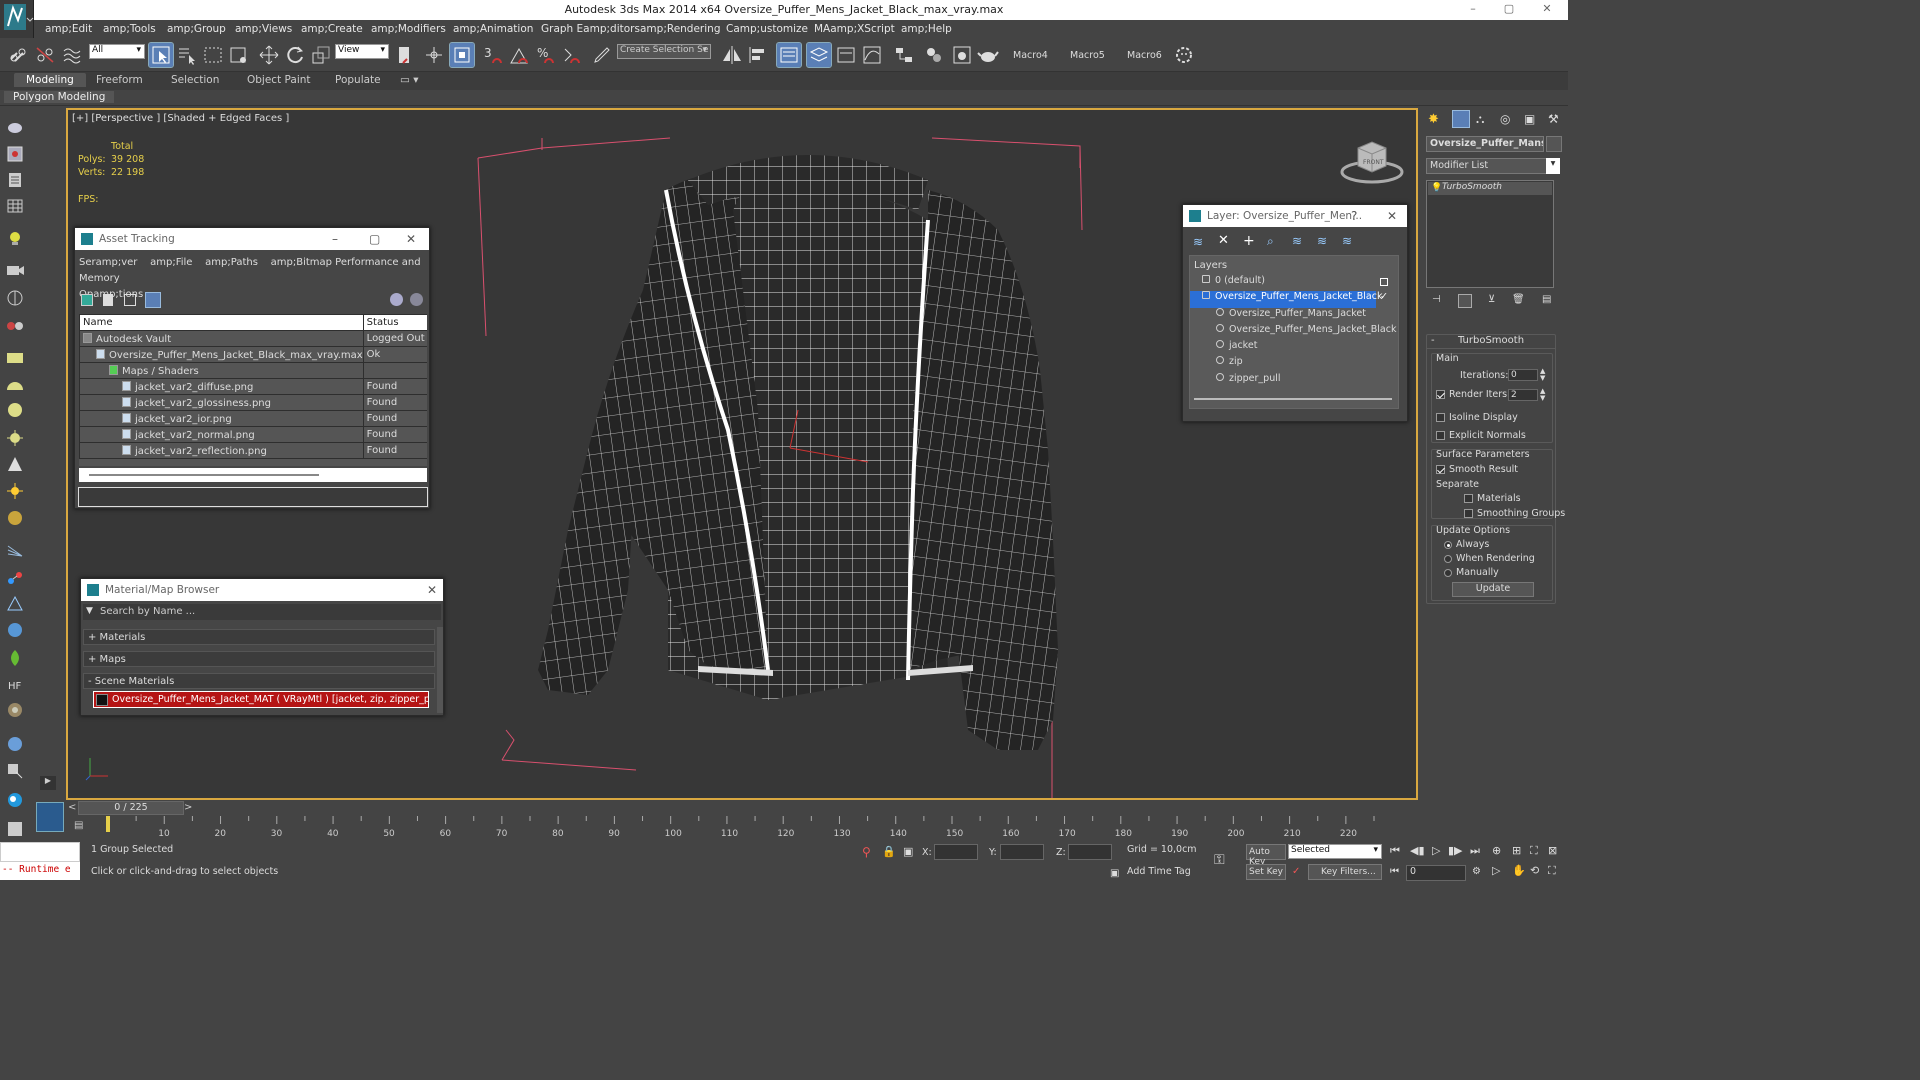  I want to click on render-iters-spinner: 2, so click(1523, 395).